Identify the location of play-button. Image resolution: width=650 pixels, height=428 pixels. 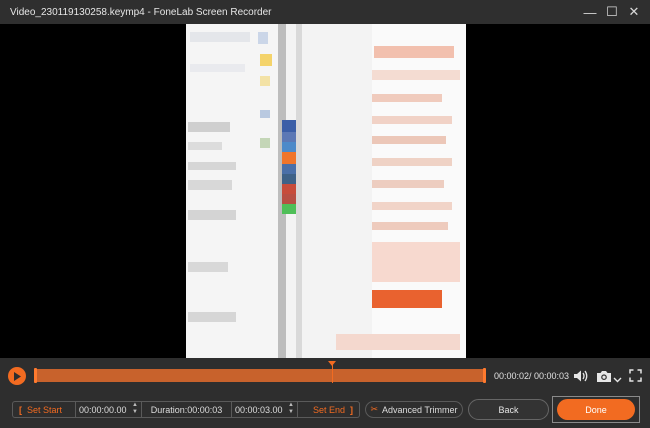
(17, 376).